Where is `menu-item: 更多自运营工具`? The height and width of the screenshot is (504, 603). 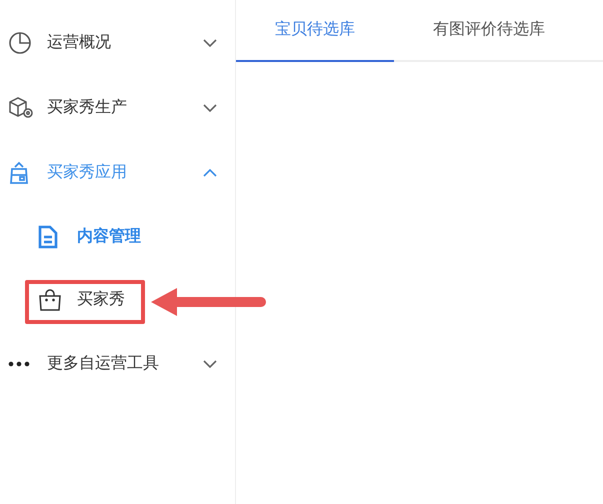 menu-item: 更多自运营工具 is located at coordinates (117, 363).